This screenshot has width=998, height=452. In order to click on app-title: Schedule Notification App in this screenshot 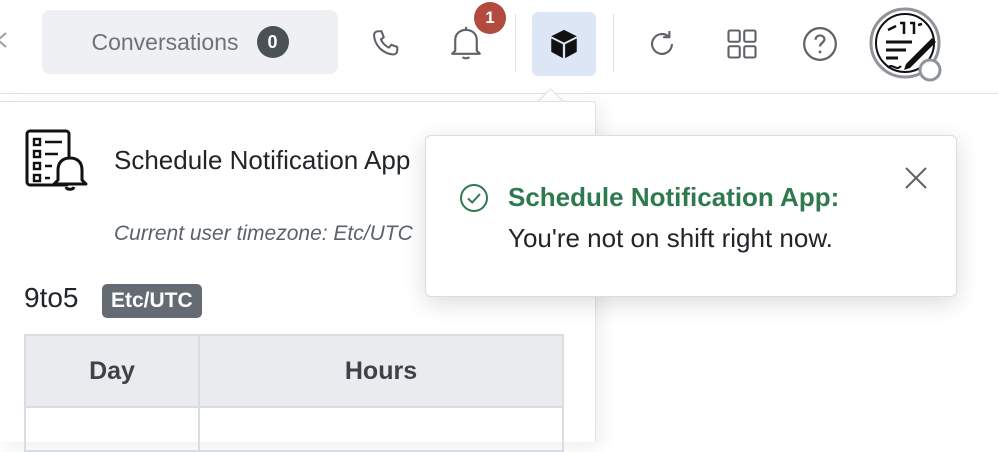, I will do `click(262, 160)`.